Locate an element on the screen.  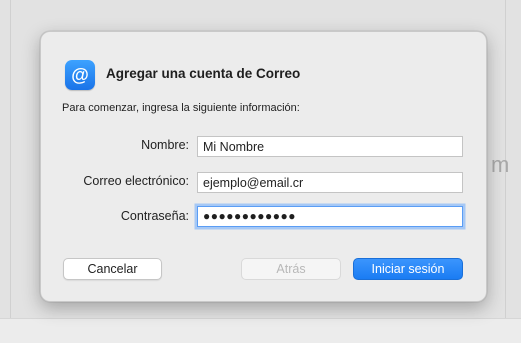
email-field is located at coordinates (330, 182).